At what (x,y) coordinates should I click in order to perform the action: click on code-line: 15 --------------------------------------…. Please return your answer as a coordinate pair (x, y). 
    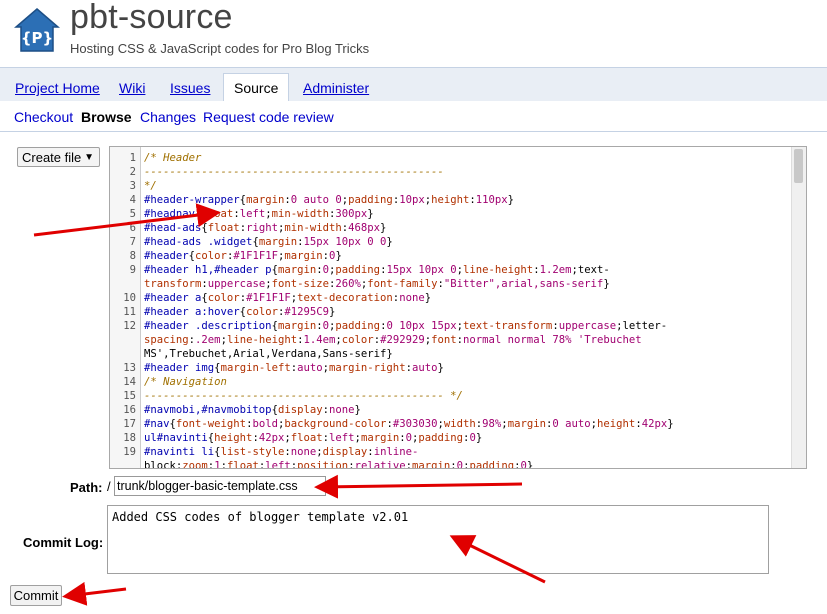
    Looking at the image, I should click on (453, 396).